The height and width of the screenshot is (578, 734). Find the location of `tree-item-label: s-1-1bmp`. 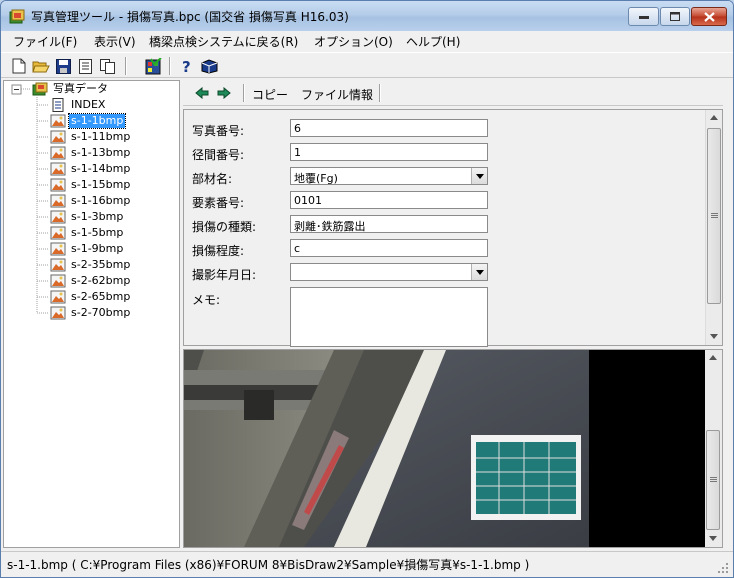

tree-item-label: s-1-1bmp is located at coordinates (97, 121).